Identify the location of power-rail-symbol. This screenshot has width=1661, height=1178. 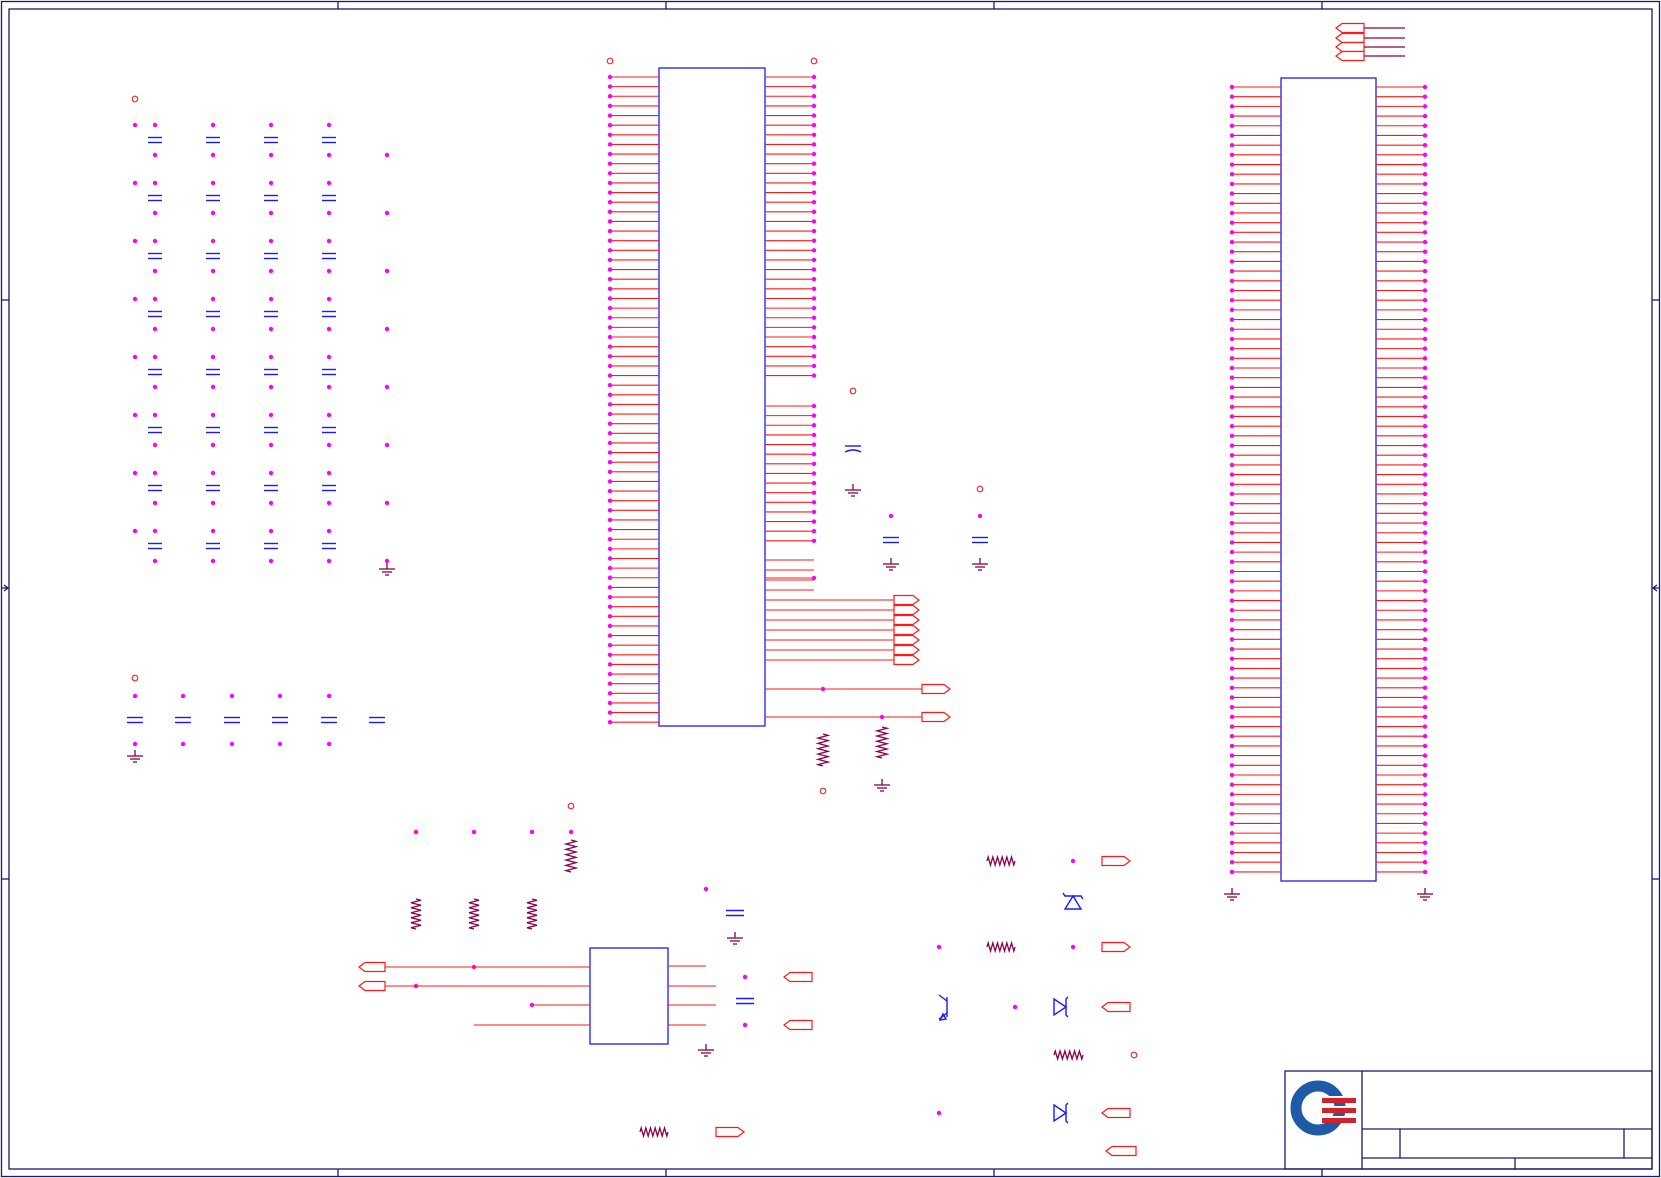
(823, 791).